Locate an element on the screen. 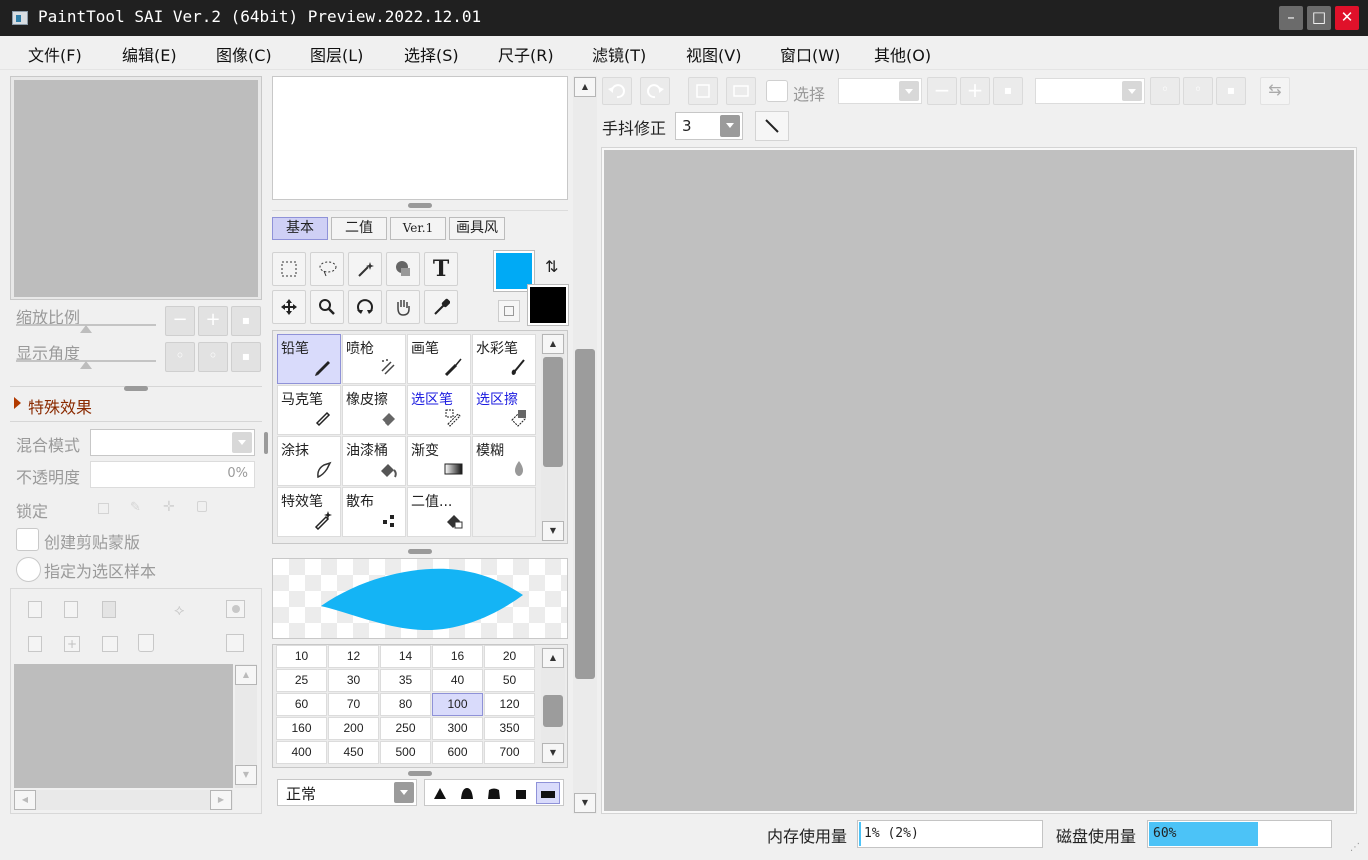 This screenshot has width=1368, height=860. layer-list-hscrollbar is located at coordinates (123, 800).